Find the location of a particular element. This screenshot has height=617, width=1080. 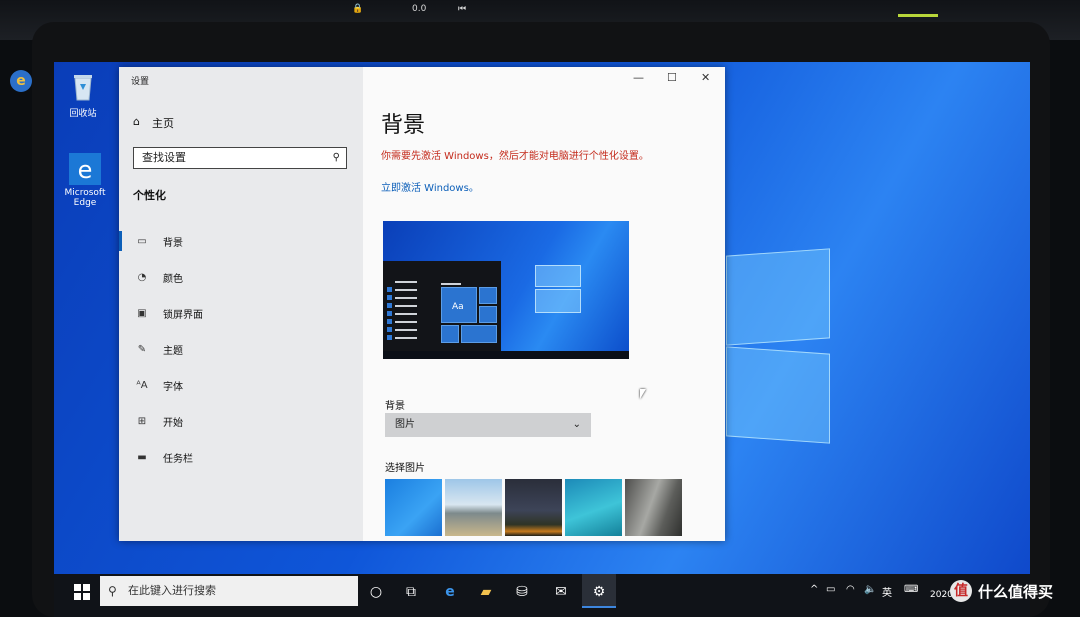

volume-icon: 🔈 is located at coordinates (870, 589).